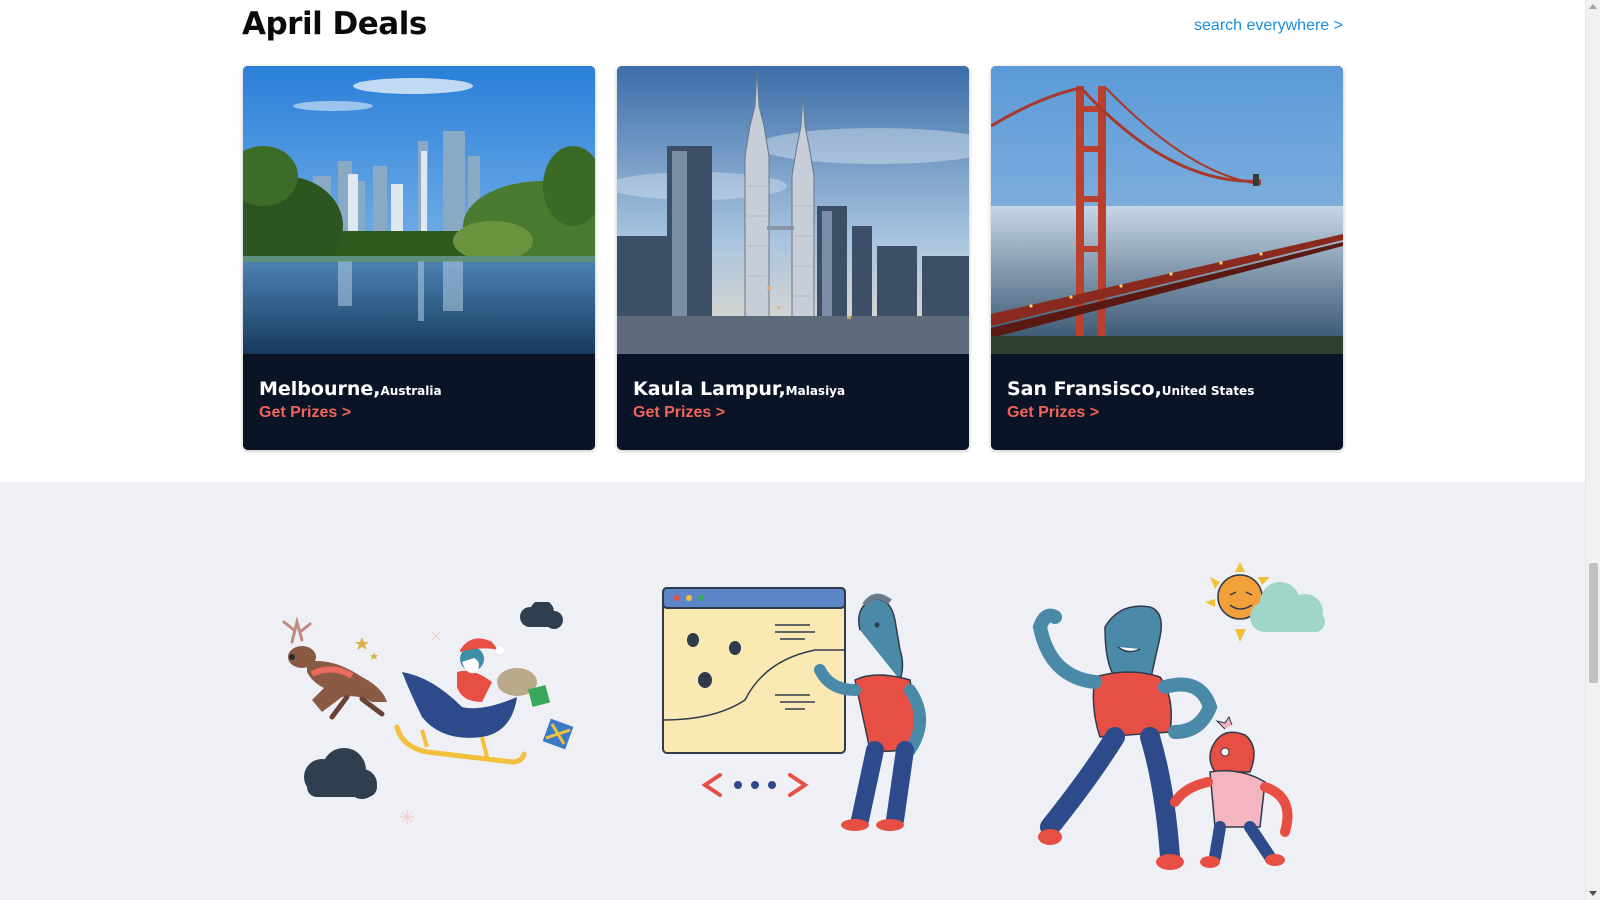 The image size is (1600, 900). Describe the element at coordinates (1084, 389) in the screenshot. I see `city-name: San Fransisco,` at that location.